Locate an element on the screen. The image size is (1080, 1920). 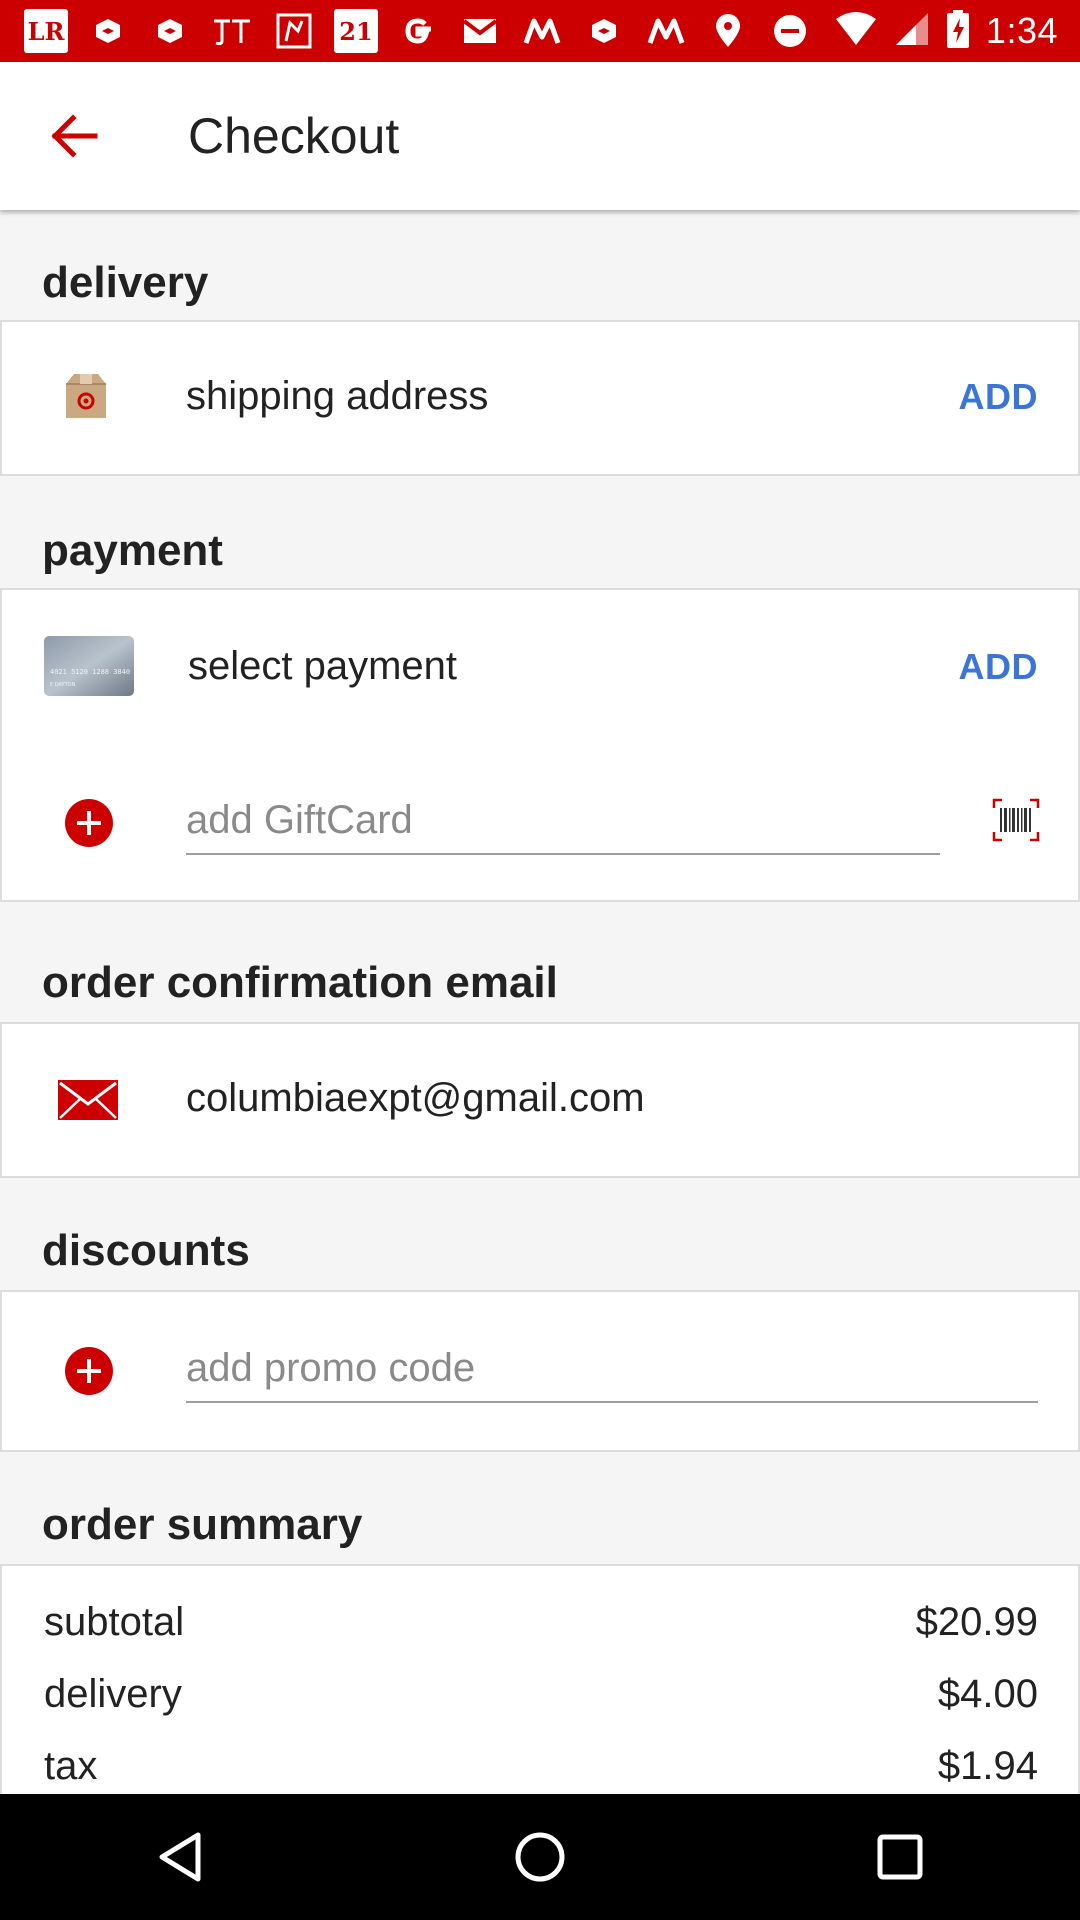
giftcard-field is located at coordinates (563, 826).